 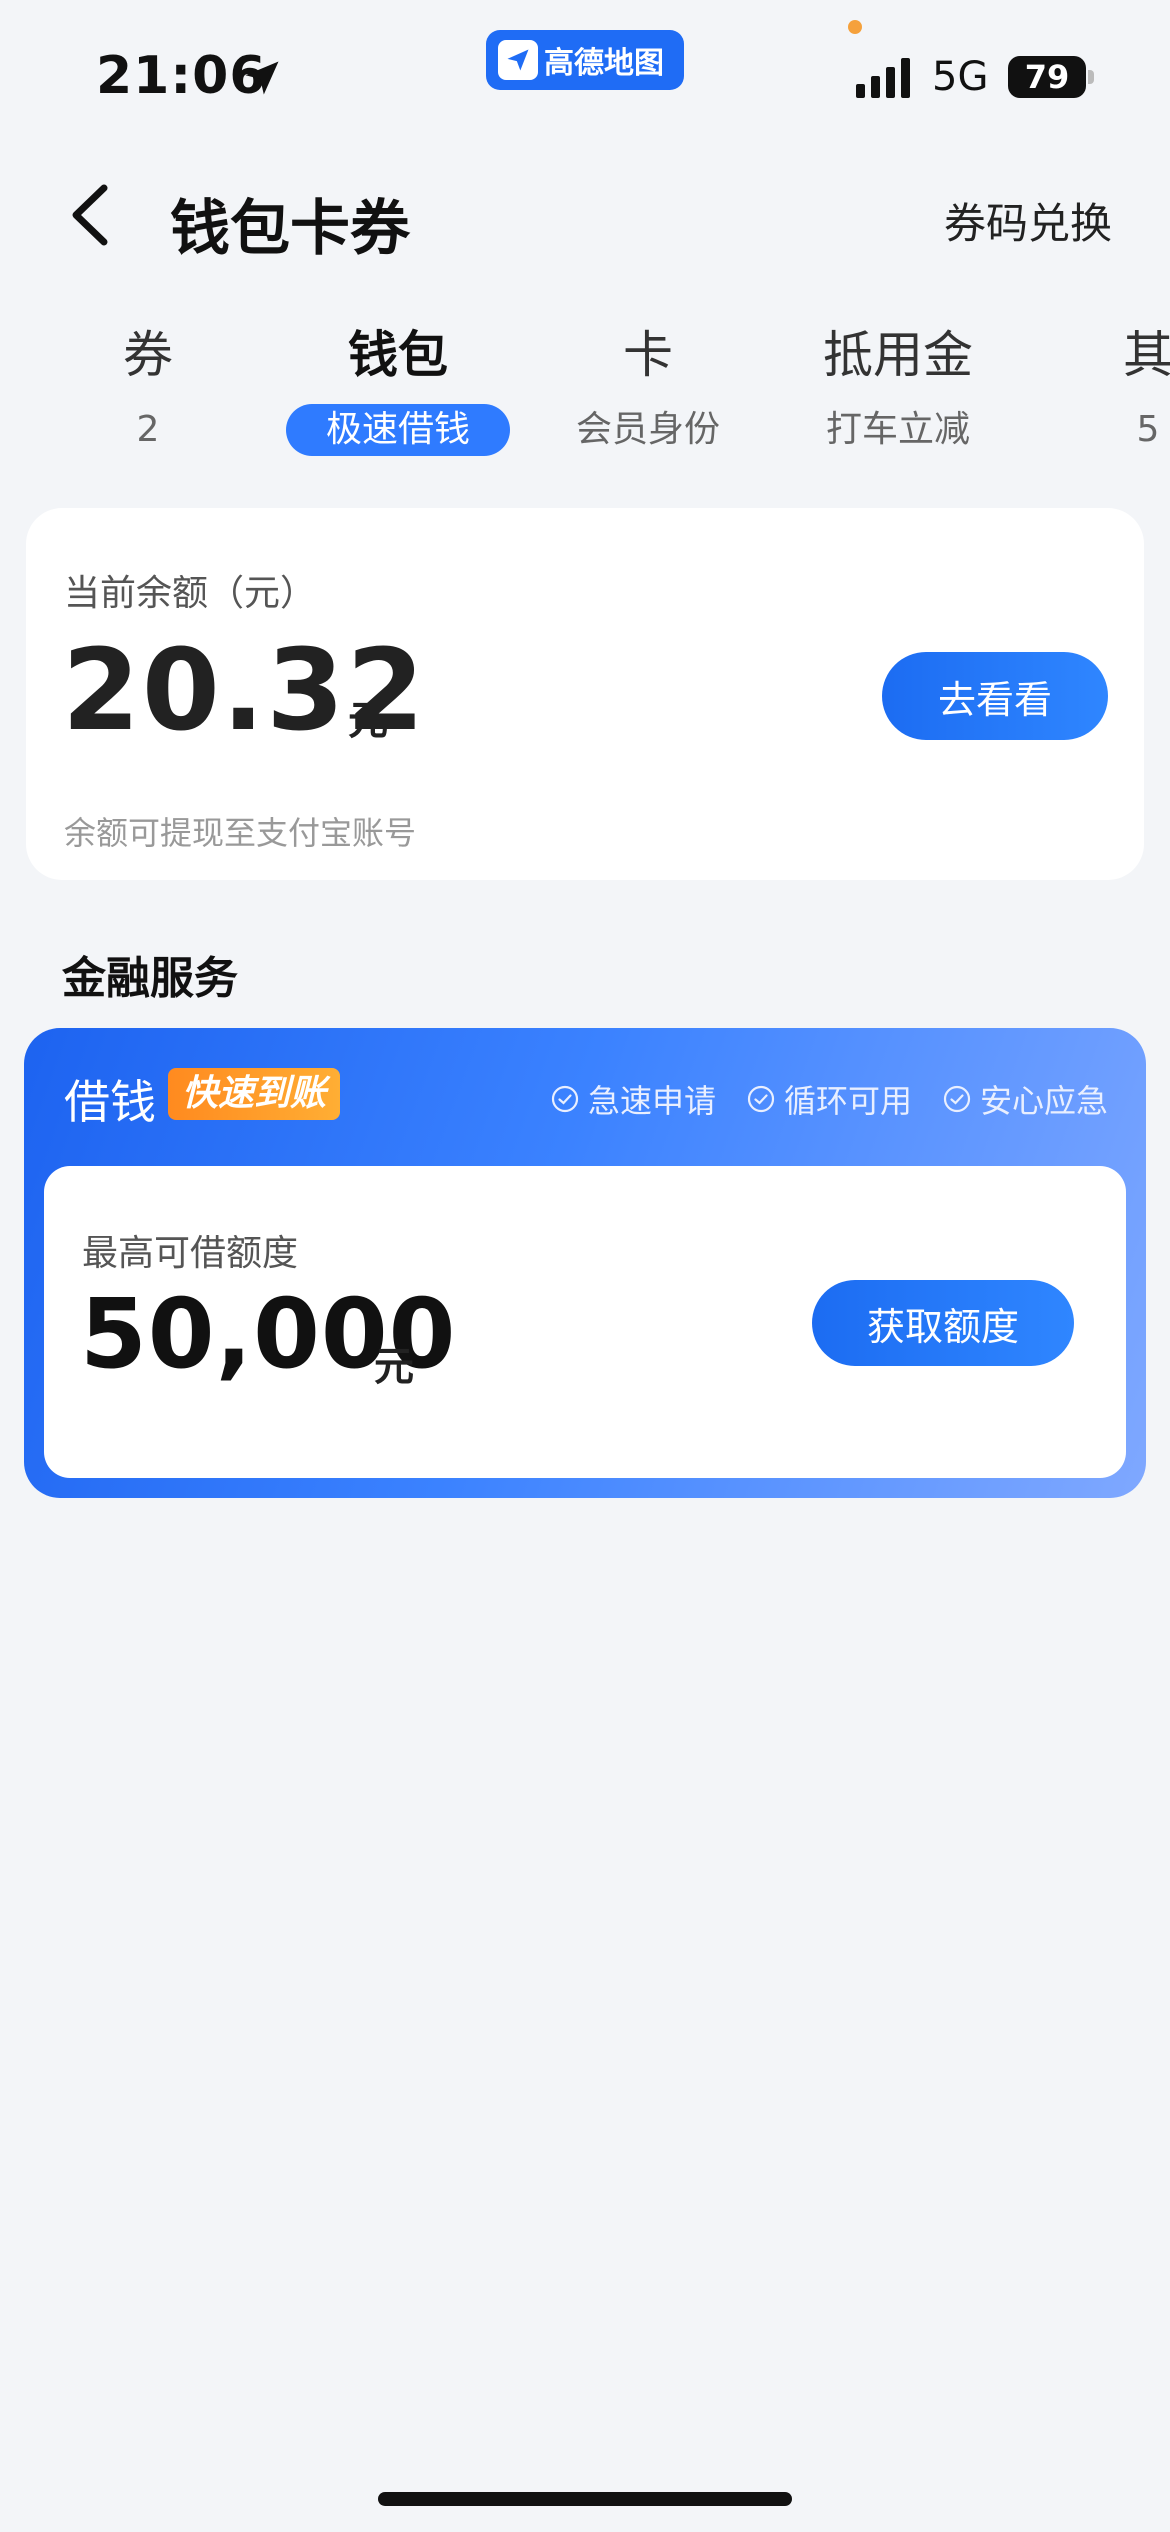 I want to click on home-indicator, so click(x=585, y=2499).